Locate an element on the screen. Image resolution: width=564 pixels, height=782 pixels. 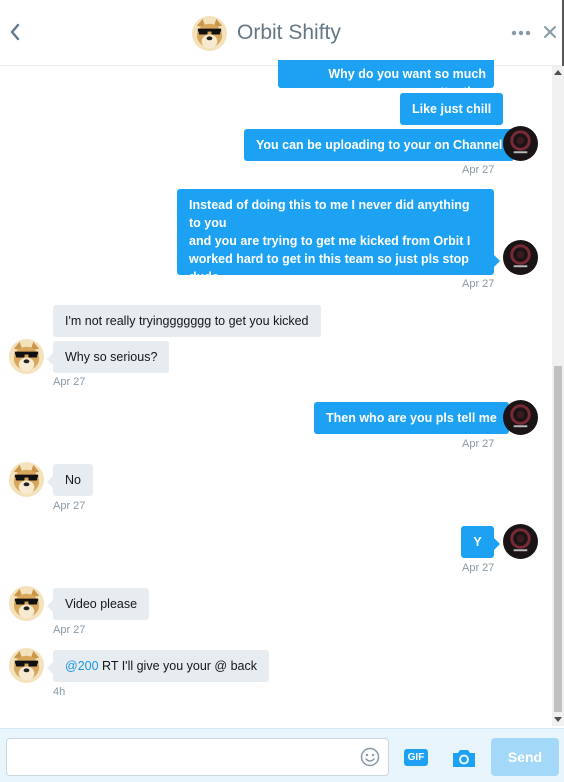
message-text: RT I'll give you your @ back is located at coordinates (177, 666).